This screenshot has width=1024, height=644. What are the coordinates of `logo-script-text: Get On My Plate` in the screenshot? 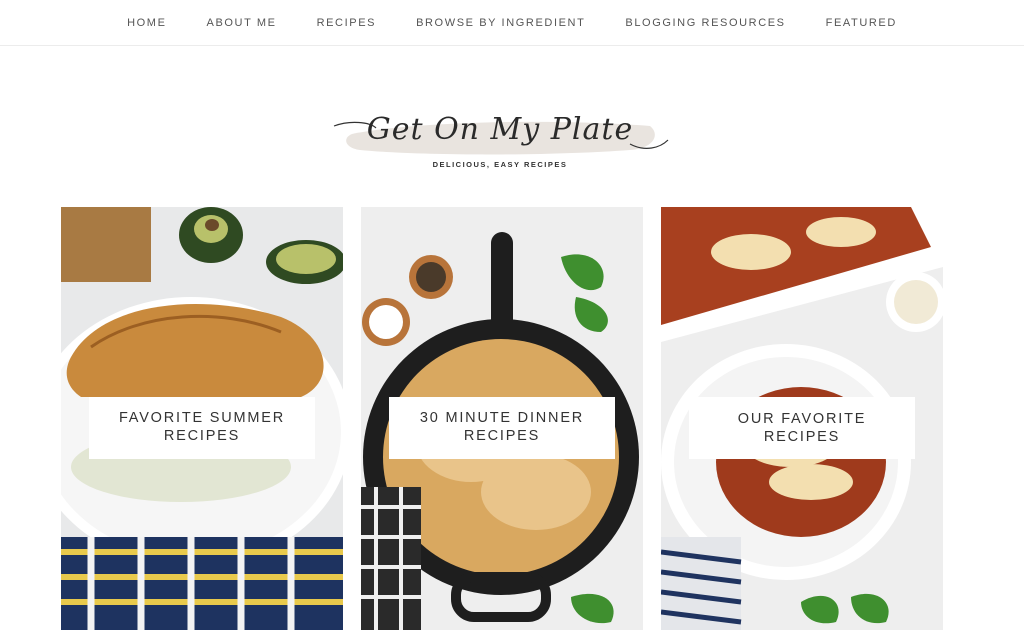 It's located at (500, 129).